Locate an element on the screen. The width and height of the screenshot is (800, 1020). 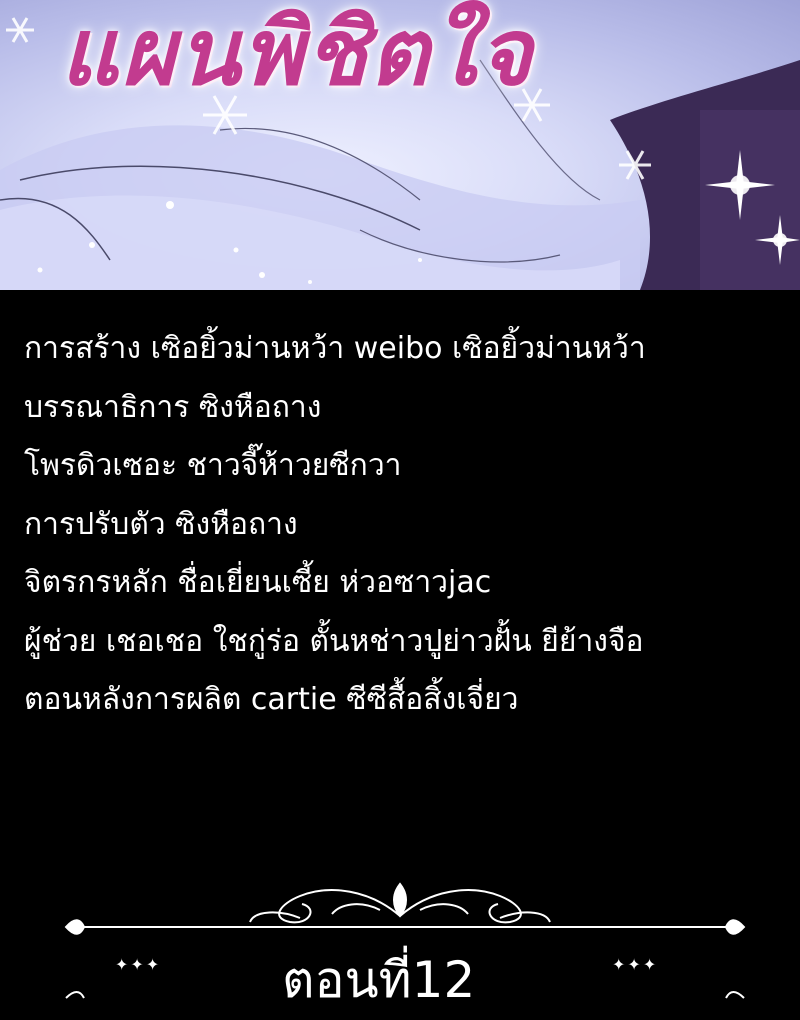
credit-line-post-production: ตอนหลังการผลิต cartie ซีซีสื้อสิ้งเจี่ยว is located at coordinates (271, 699).